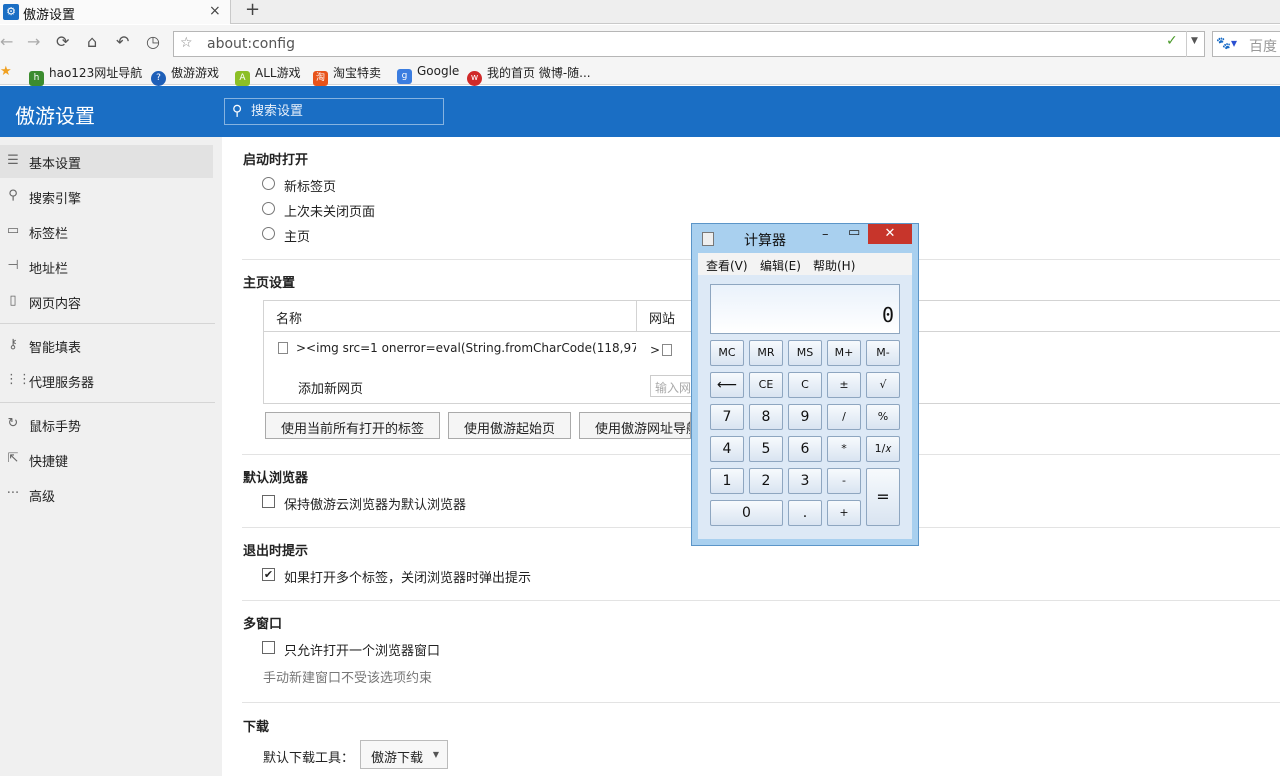 The width and height of the screenshot is (1280, 776). What do you see at coordinates (106, 494) in the screenshot?
I see `sidebar-item-advanced: ··· 高级` at bounding box center [106, 494].